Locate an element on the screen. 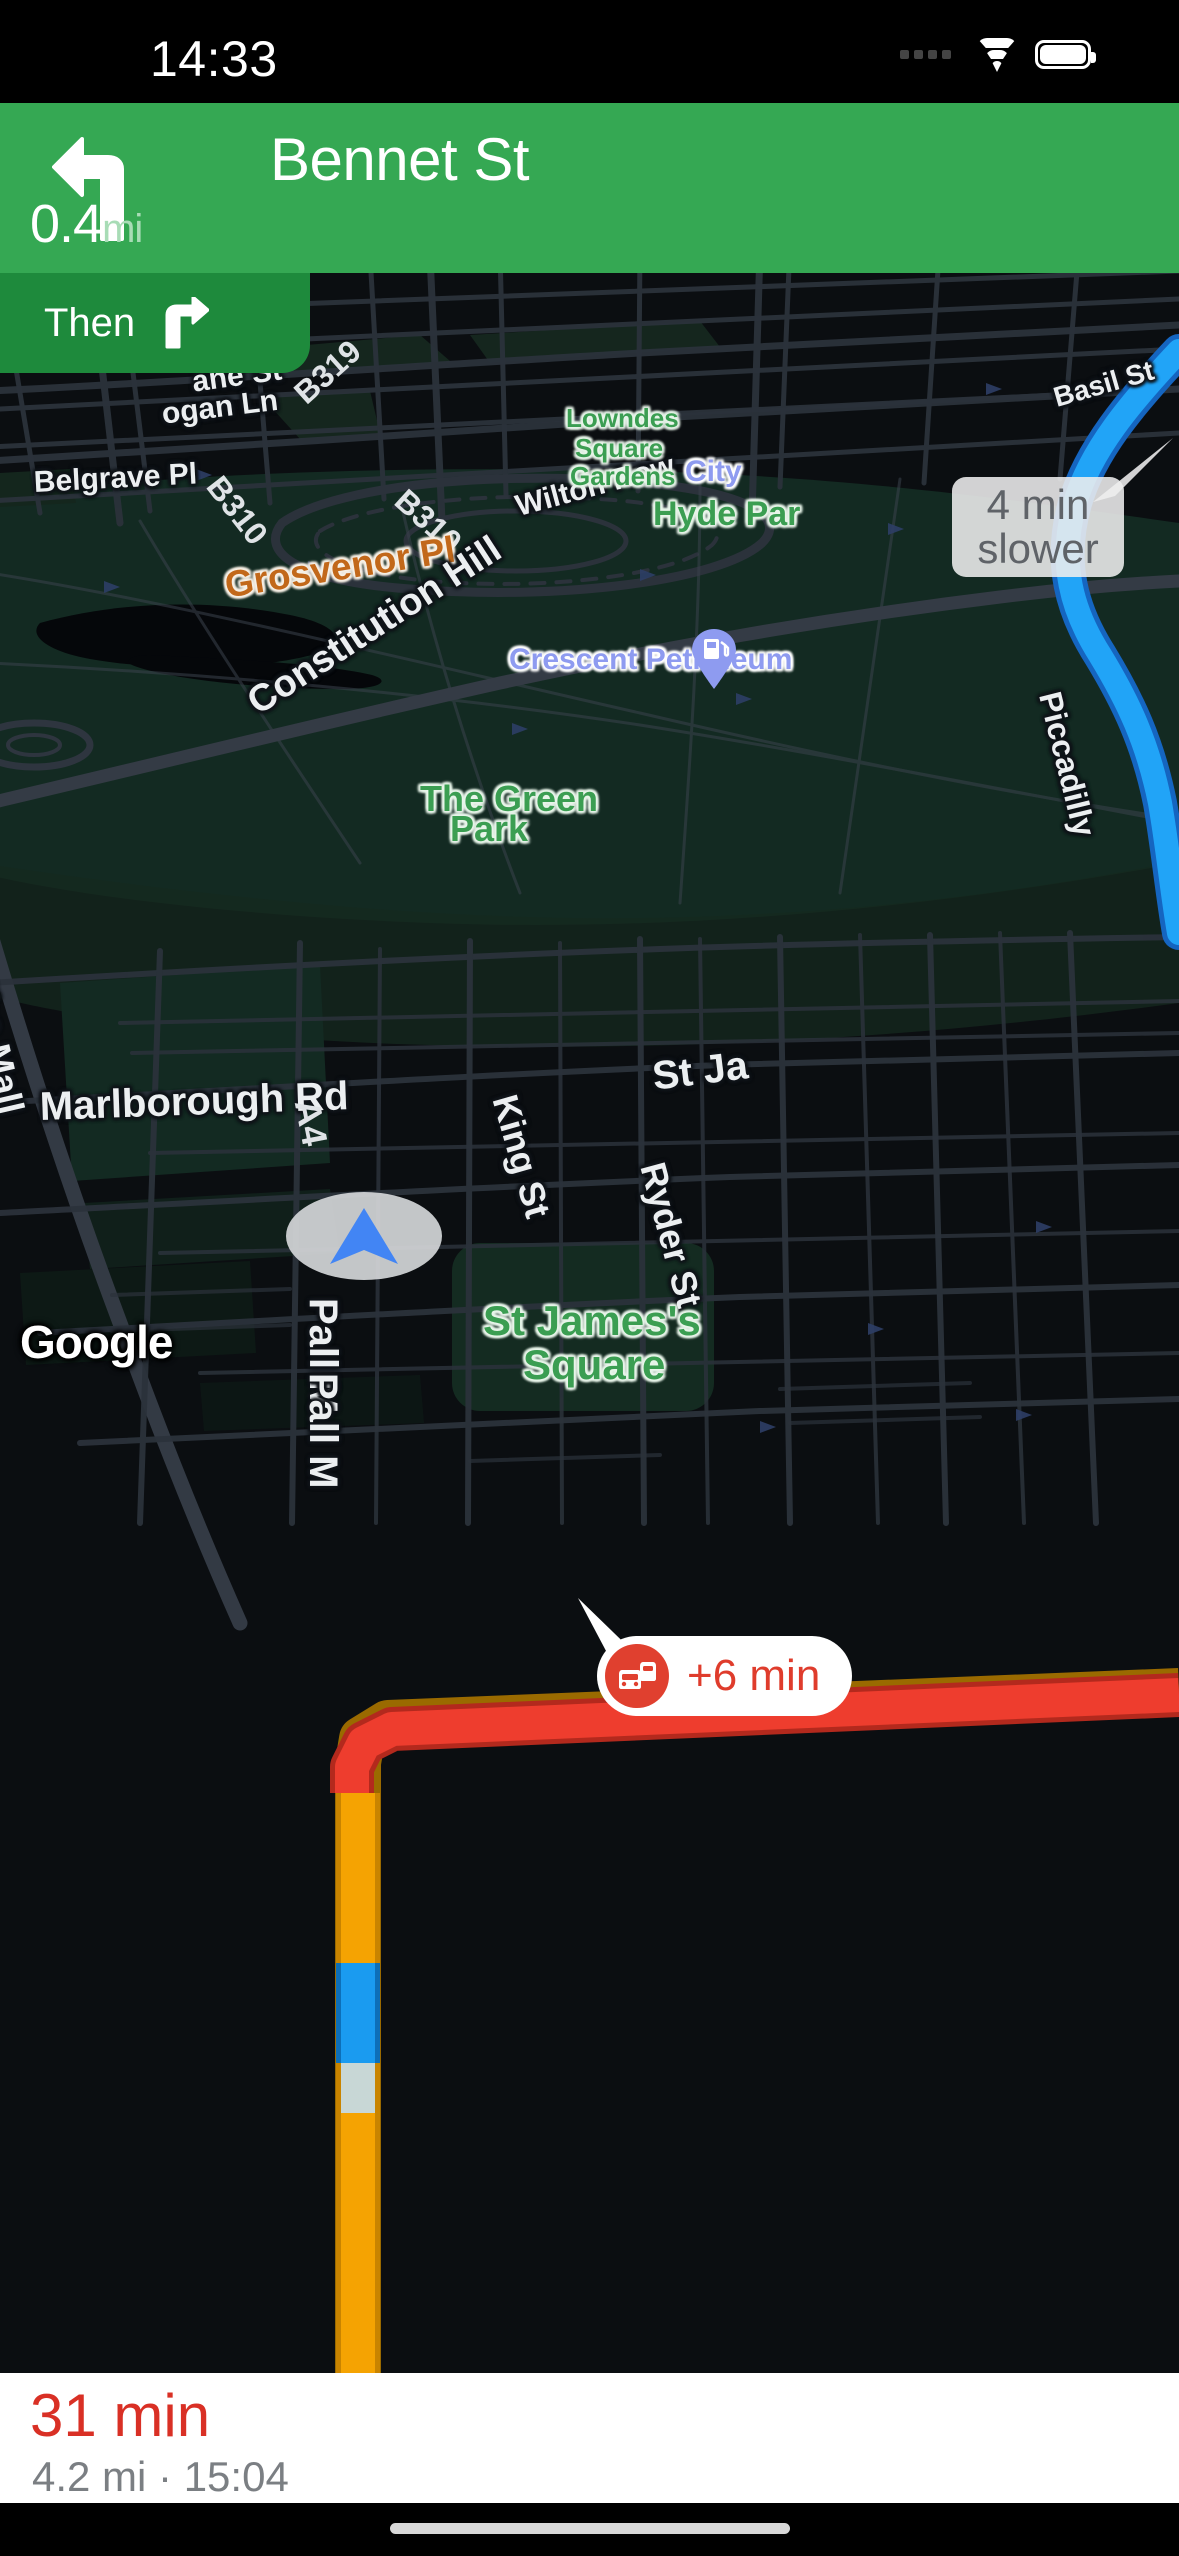  turn-right-icon is located at coordinates (187, 323).